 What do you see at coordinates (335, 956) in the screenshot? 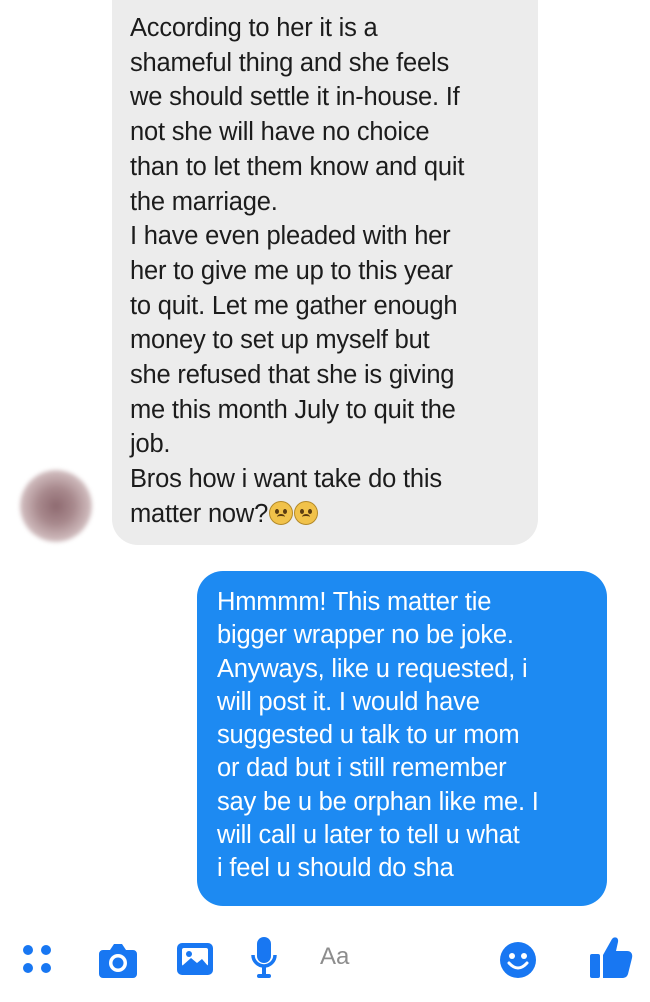
I see `message-input-placeholder: Aa` at bounding box center [335, 956].